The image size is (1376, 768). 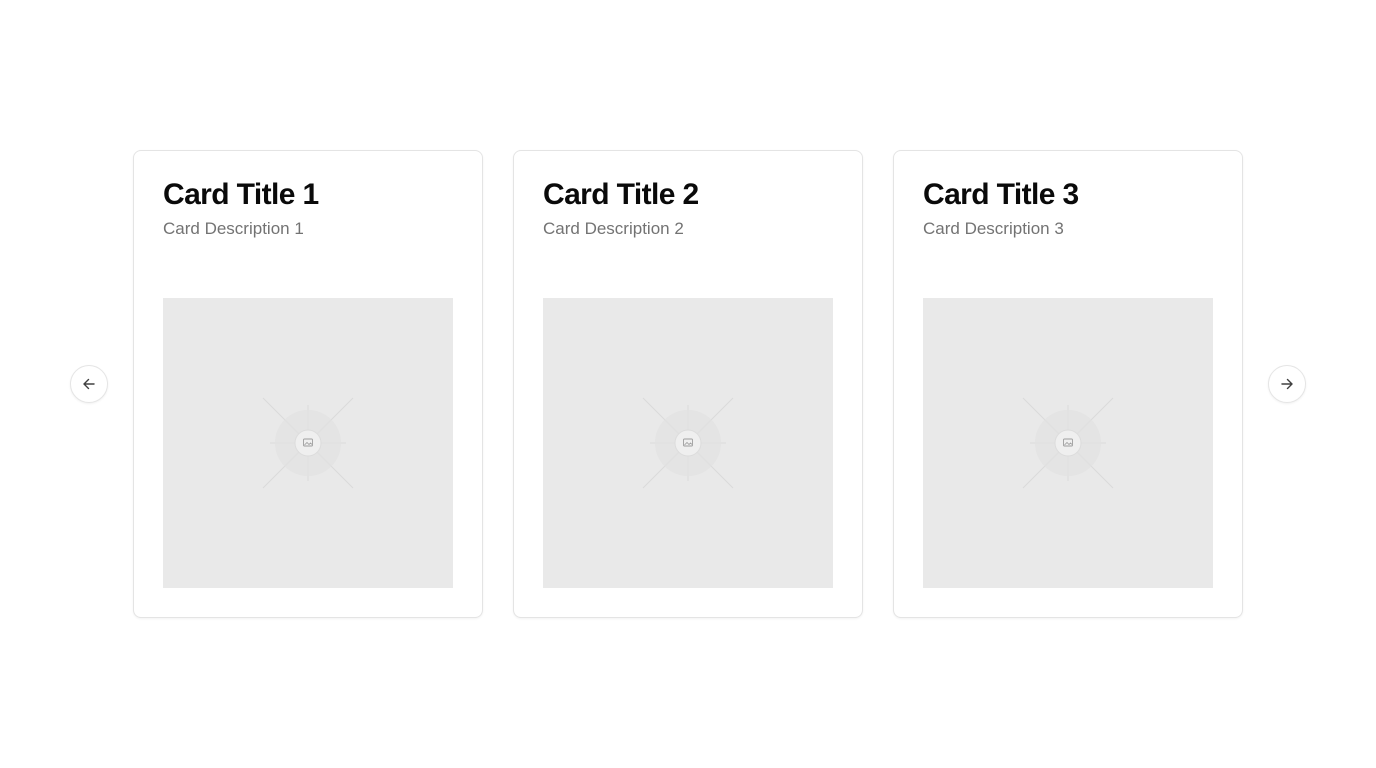 I want to click on arrow-left-icon, so click(x=89, y=384).